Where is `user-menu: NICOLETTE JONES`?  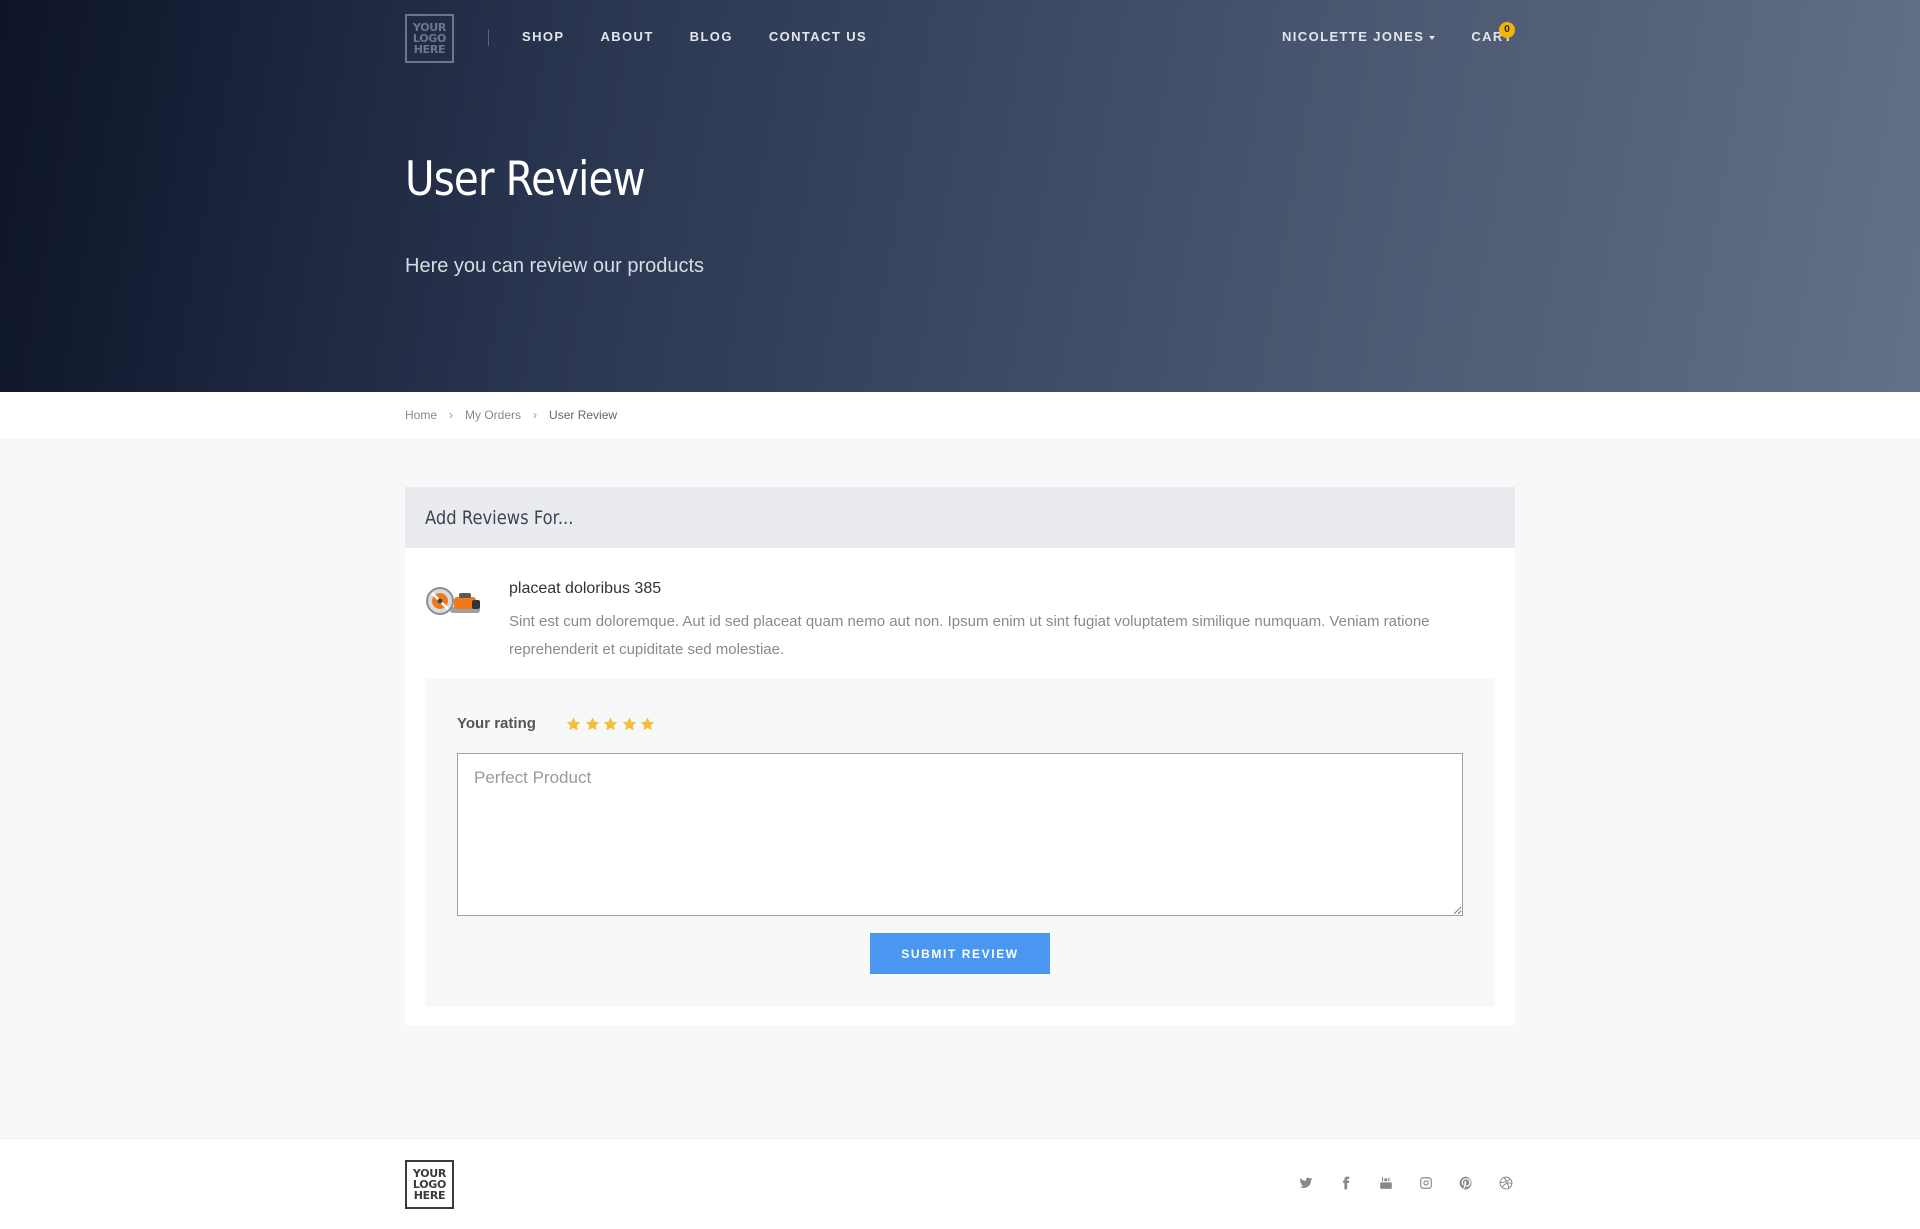
user-menu: NICOLETTE JONES is located at coordinates (1359, 36).